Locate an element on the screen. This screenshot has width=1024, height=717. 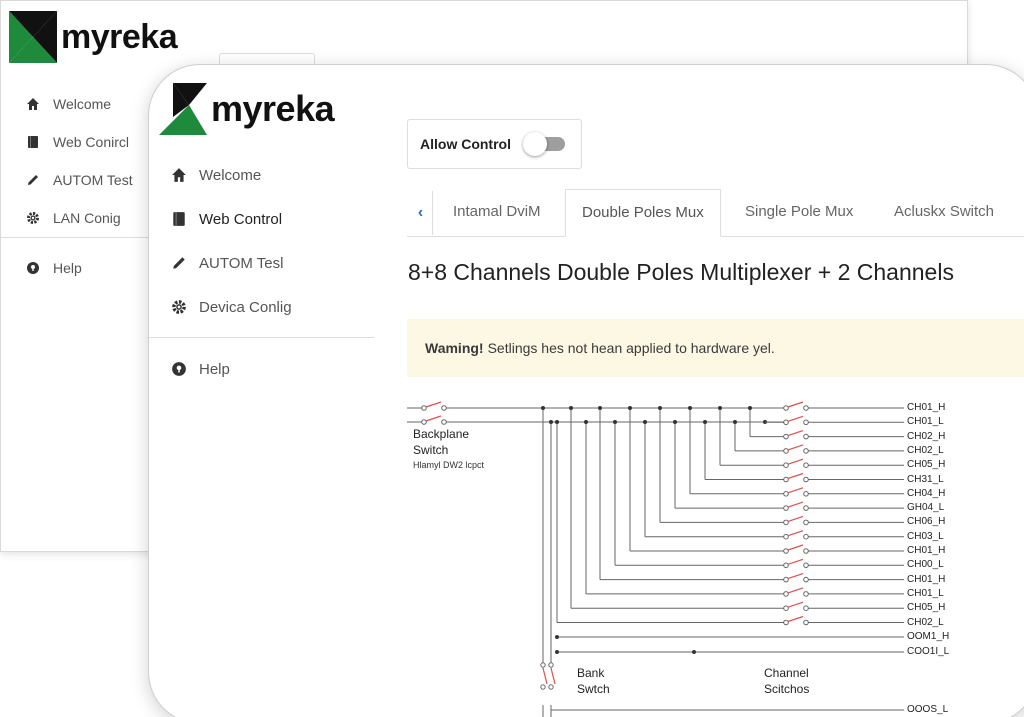
bank-switch-label: Bank is located at coordinates (591, 673).